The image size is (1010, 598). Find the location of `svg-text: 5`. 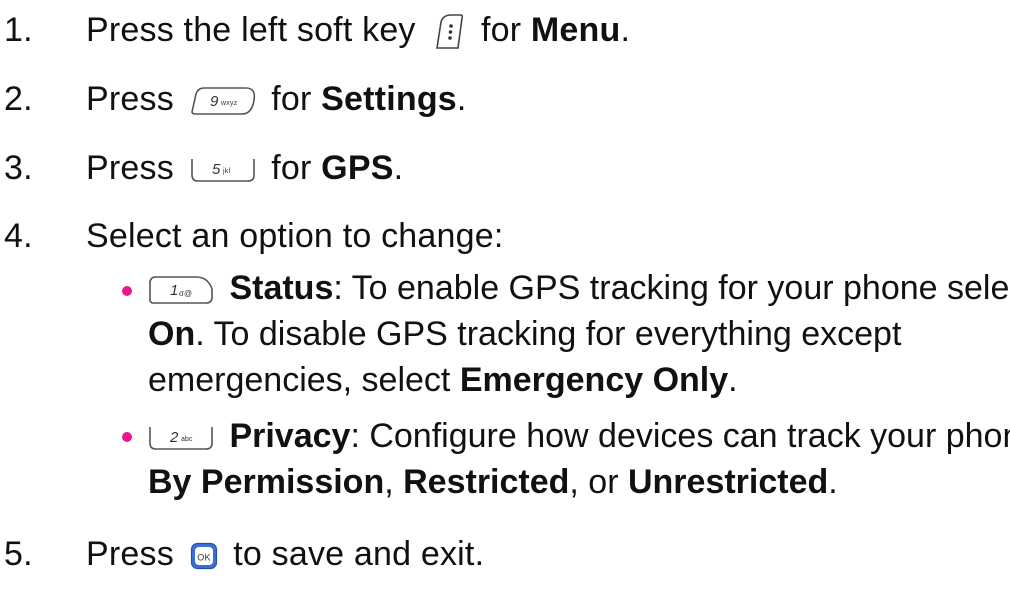

svg-text: 5 is located at coordinates (216, 169).